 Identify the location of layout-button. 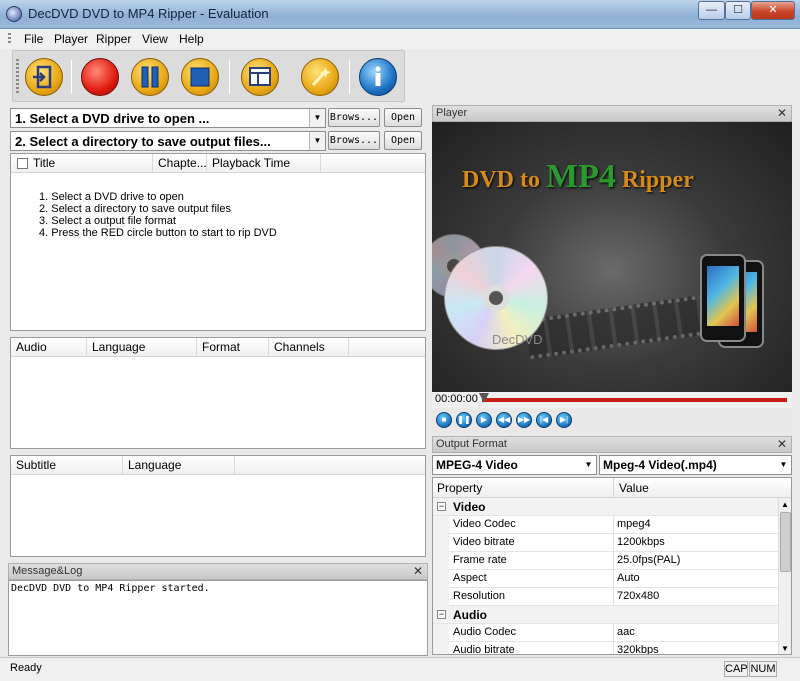
(260, 77).